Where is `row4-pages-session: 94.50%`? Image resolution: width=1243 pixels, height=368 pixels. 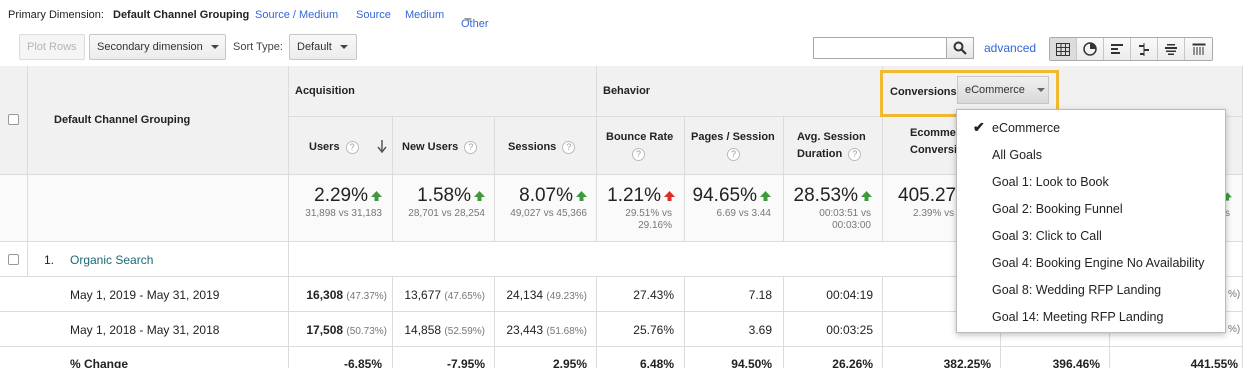 row4-pages-session: 94.50% is located at coordinates (734, 357).